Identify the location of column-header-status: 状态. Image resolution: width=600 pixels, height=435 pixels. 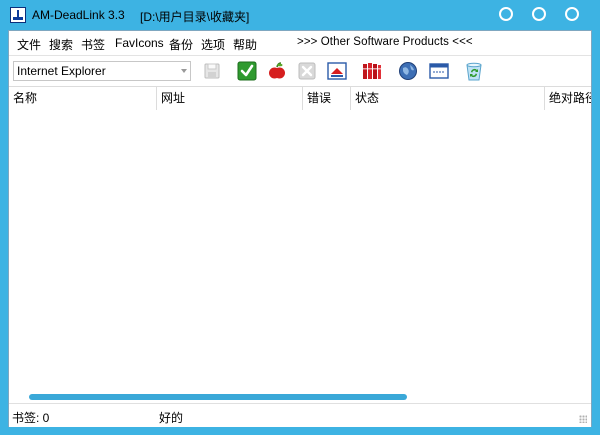
(448, 98).